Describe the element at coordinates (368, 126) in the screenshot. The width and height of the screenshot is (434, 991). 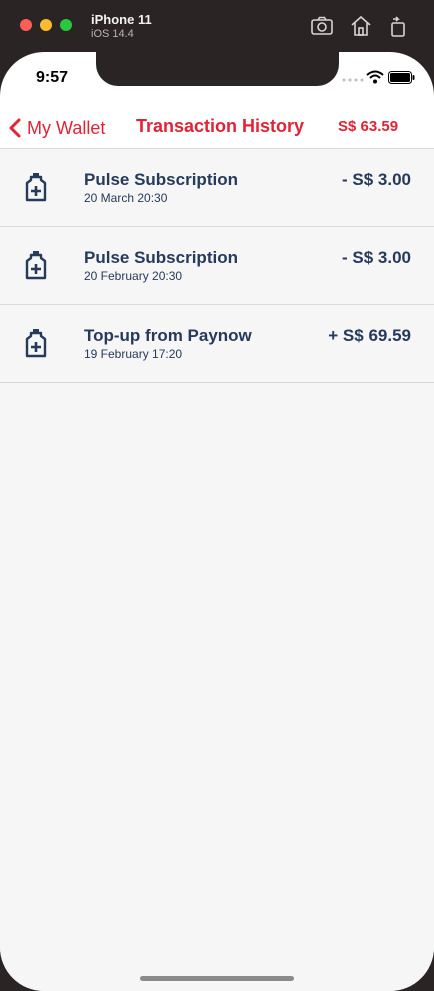
I see `wallet-balance: S$ 63.59` at that location.